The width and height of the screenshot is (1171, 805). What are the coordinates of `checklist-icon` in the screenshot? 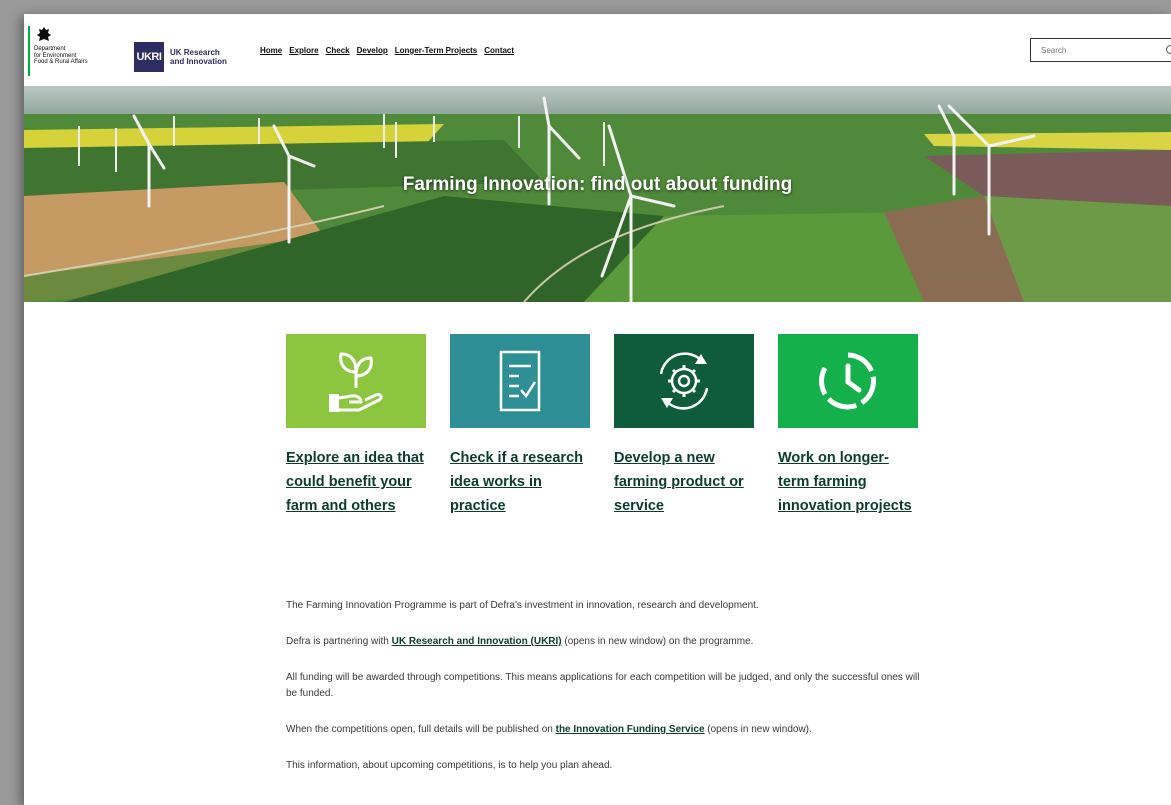 It's located at (520, 381).